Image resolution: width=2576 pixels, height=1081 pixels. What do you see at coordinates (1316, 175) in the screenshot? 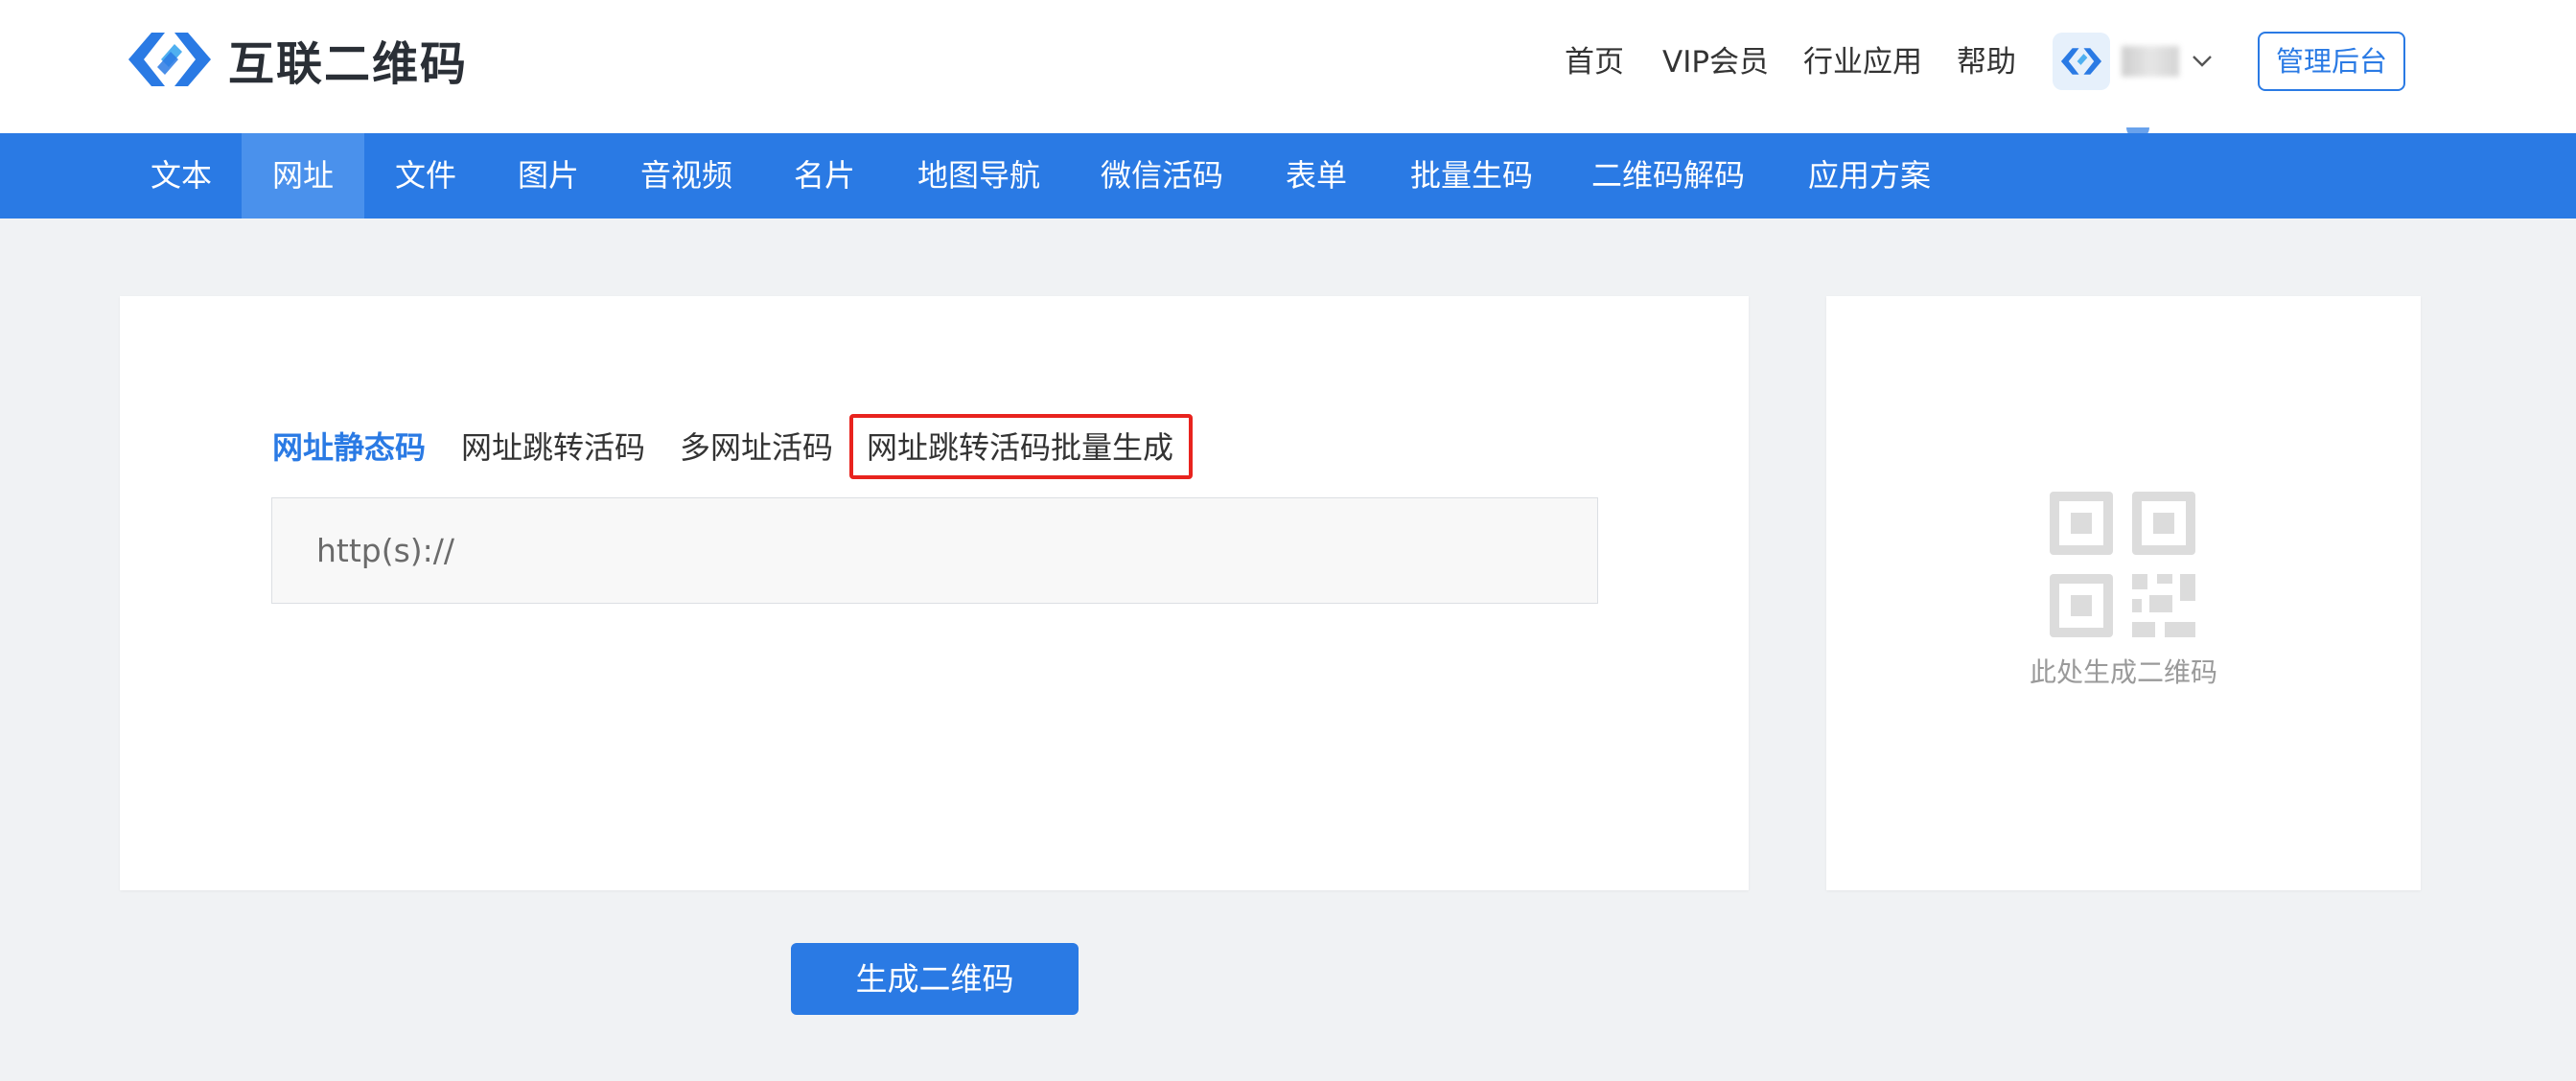
I see `nav-form: 表单` at bounding box center [1316, 175].